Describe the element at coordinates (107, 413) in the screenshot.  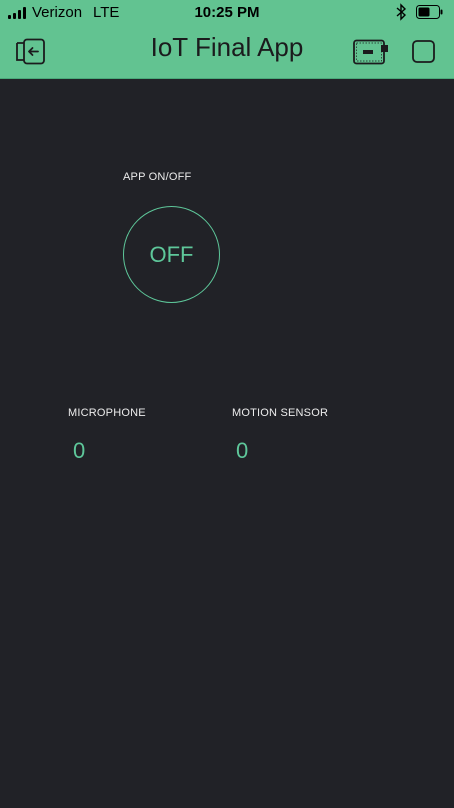
I see `microphone-label: MICROPHONE` at that location.